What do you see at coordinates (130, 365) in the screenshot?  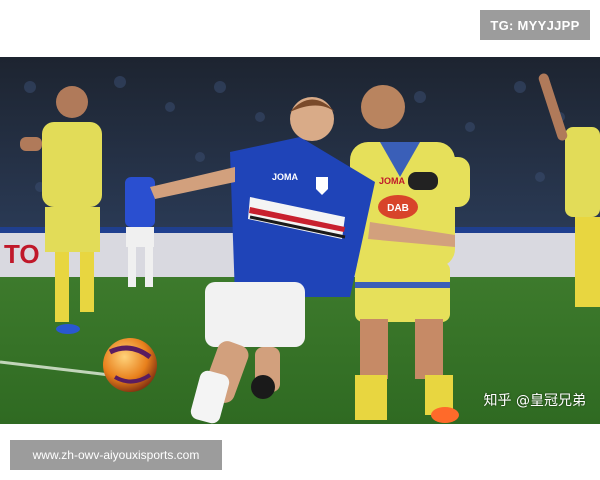 I see `football` at bounding box center [130, 365].